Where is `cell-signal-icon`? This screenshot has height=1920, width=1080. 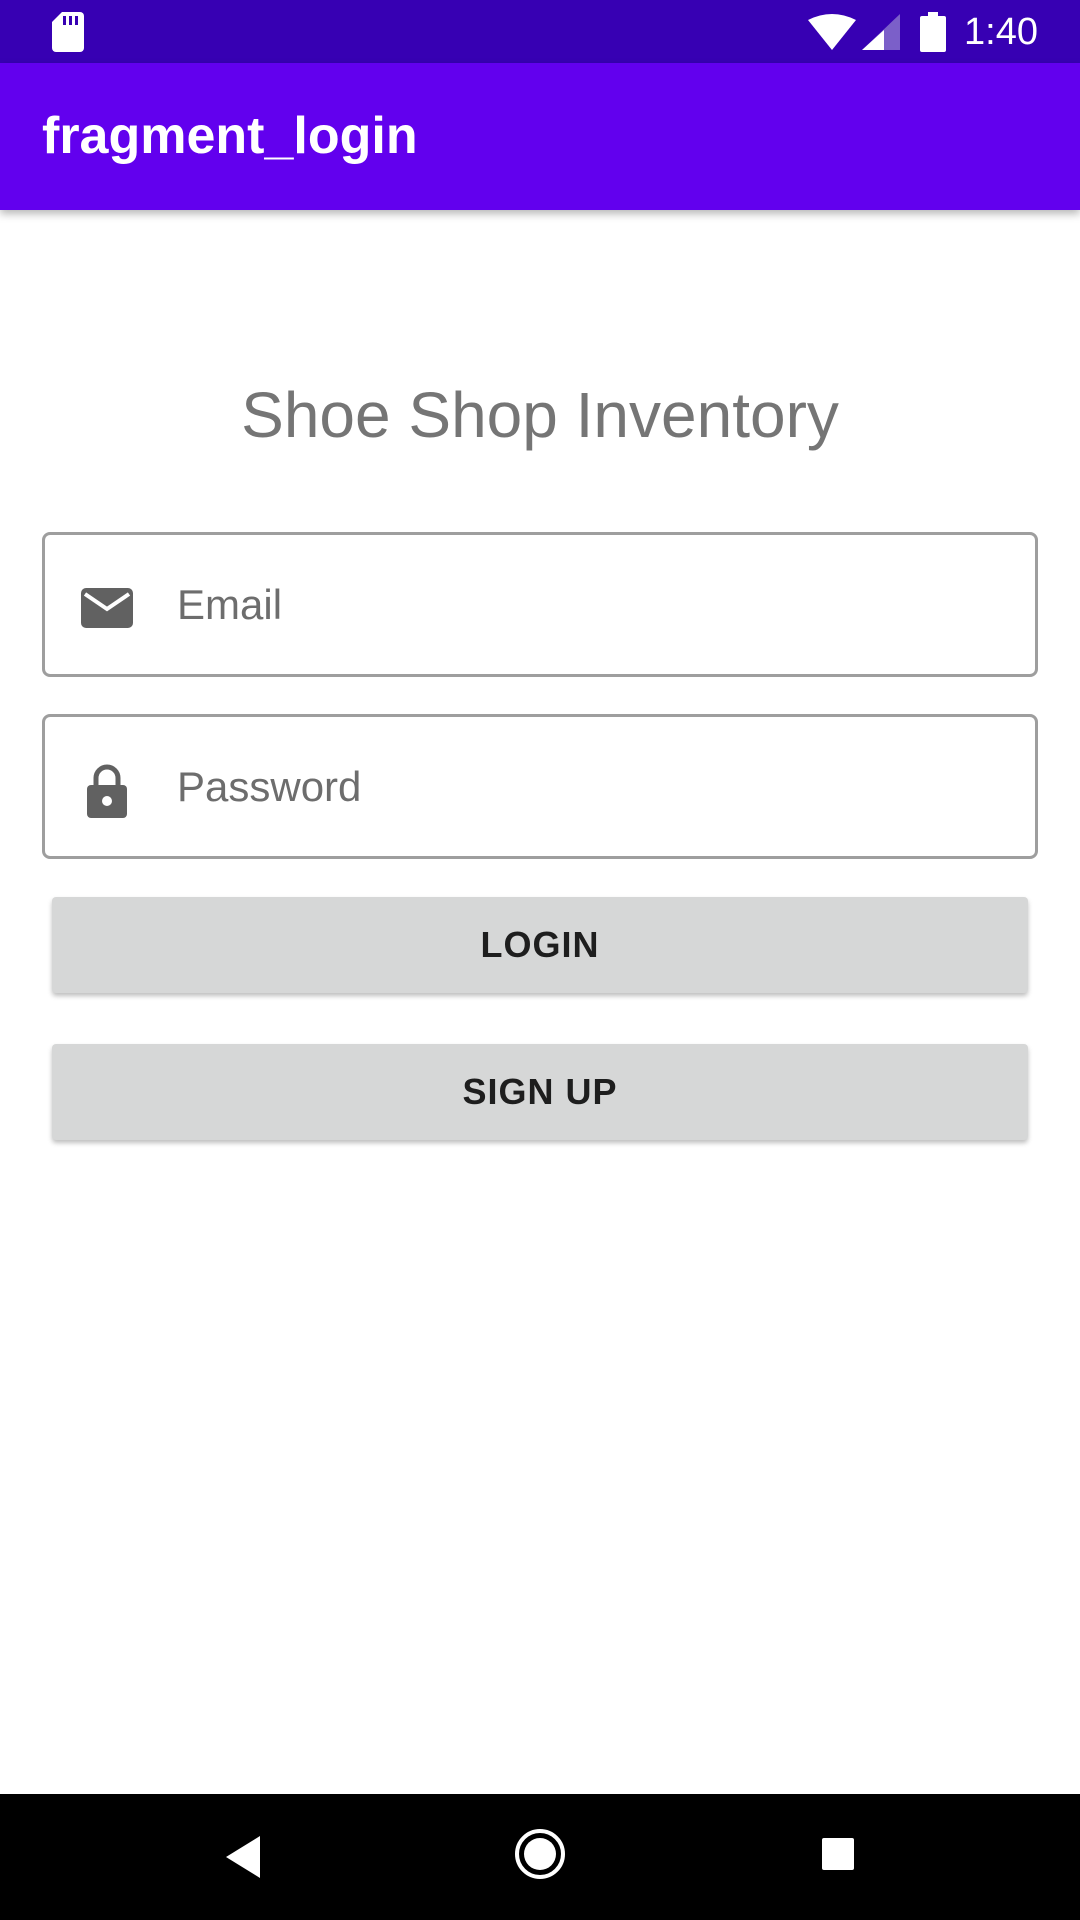
cell-signal-icon is located at coordinates (881, 32).